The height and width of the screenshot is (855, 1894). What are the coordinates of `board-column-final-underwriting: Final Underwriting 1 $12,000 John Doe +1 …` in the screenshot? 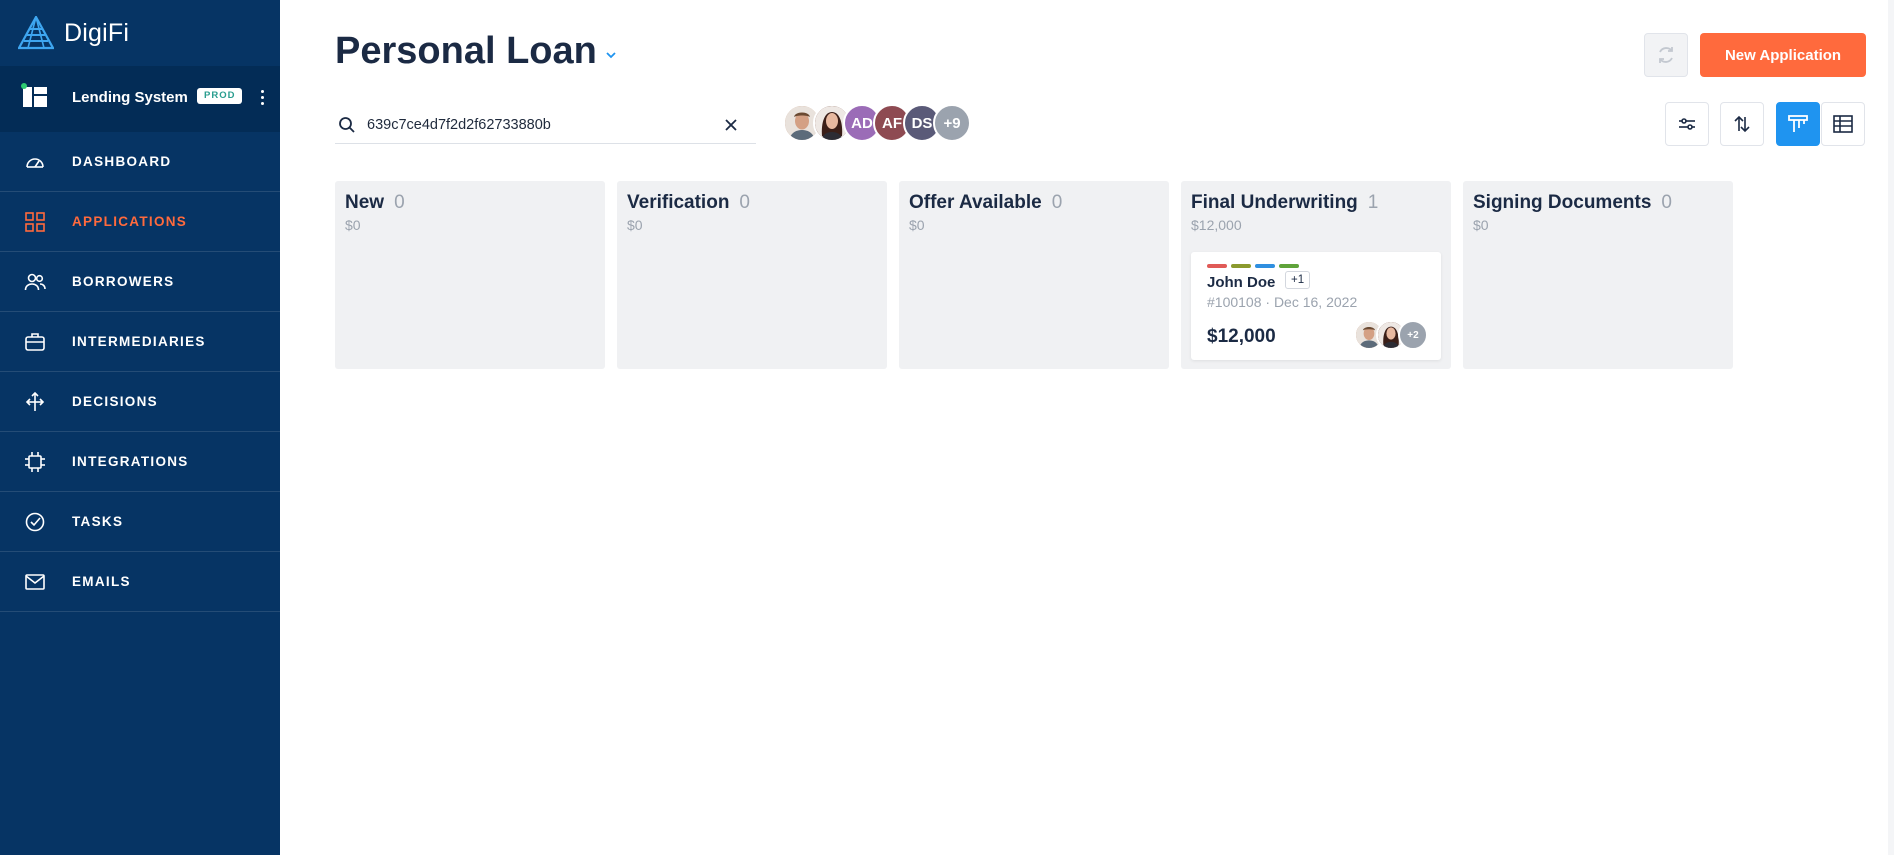 It's located at (1316, 275).